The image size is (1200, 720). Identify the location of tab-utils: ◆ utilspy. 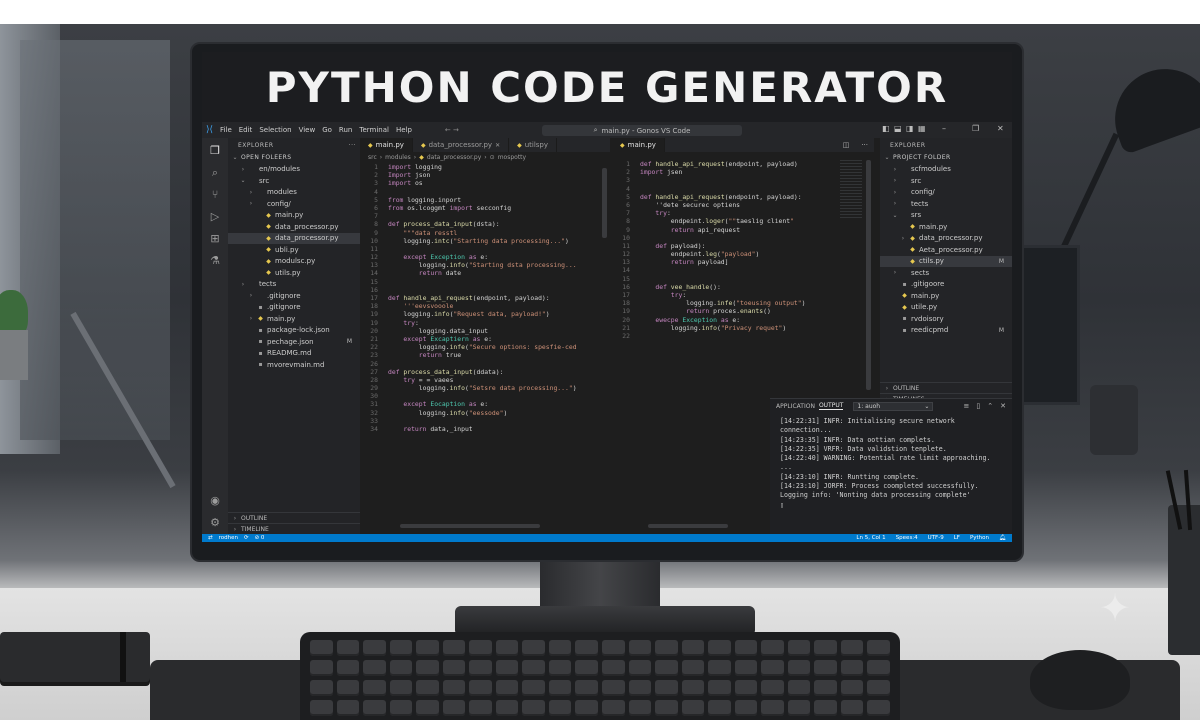
(533, 145).